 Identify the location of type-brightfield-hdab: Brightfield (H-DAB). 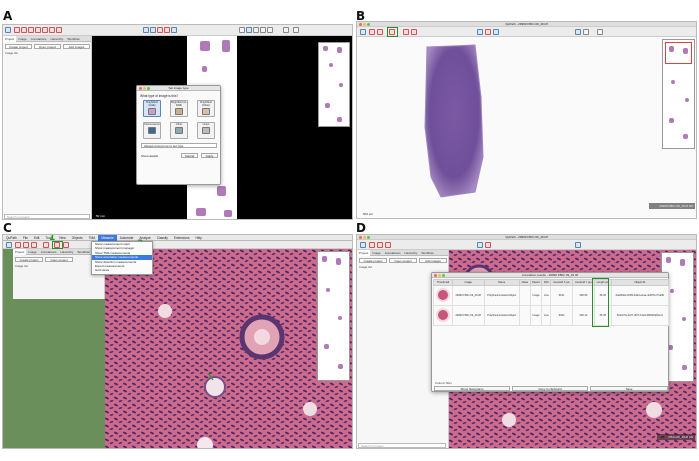
(179, 108).